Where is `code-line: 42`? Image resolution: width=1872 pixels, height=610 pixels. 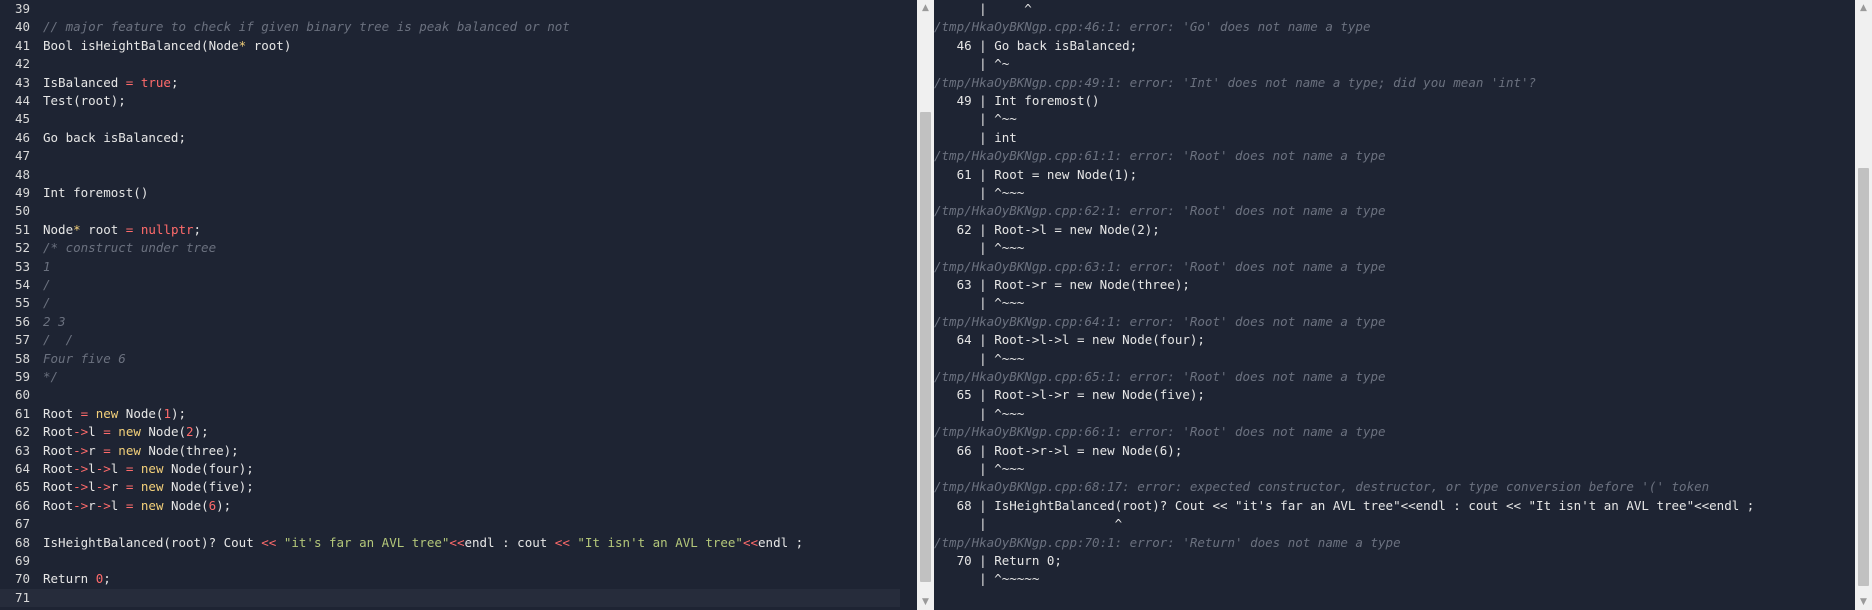 code-line: 42 is located at coordinates (21, 64).